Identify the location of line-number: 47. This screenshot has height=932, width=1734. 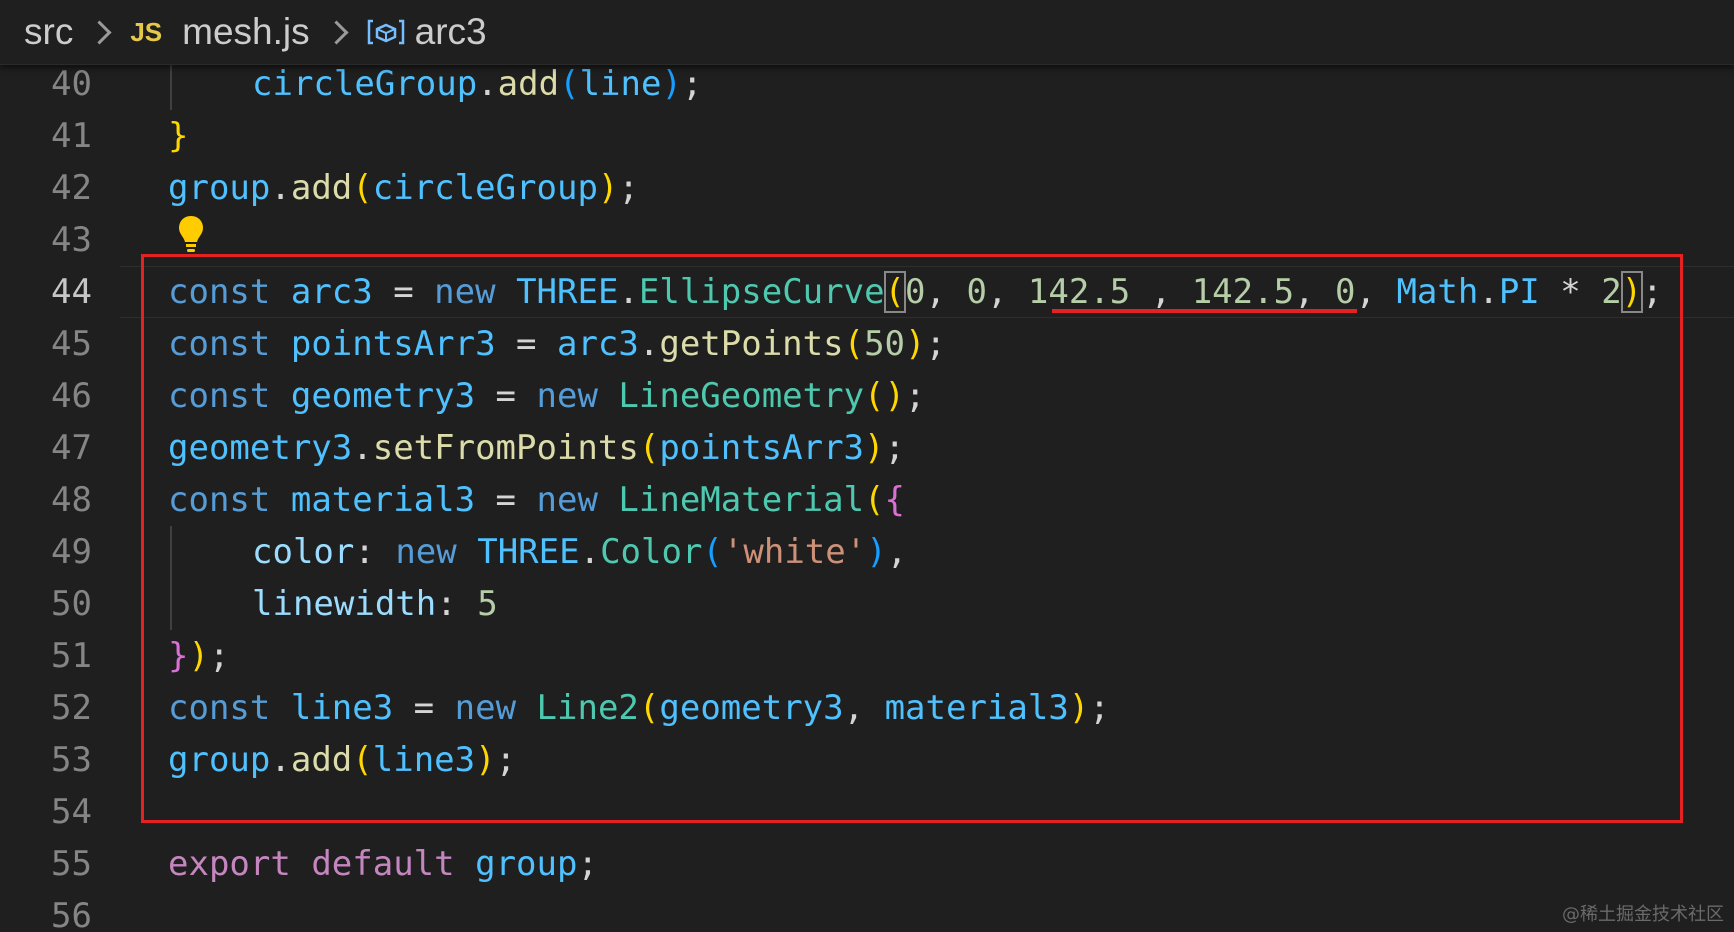
(71, 448).